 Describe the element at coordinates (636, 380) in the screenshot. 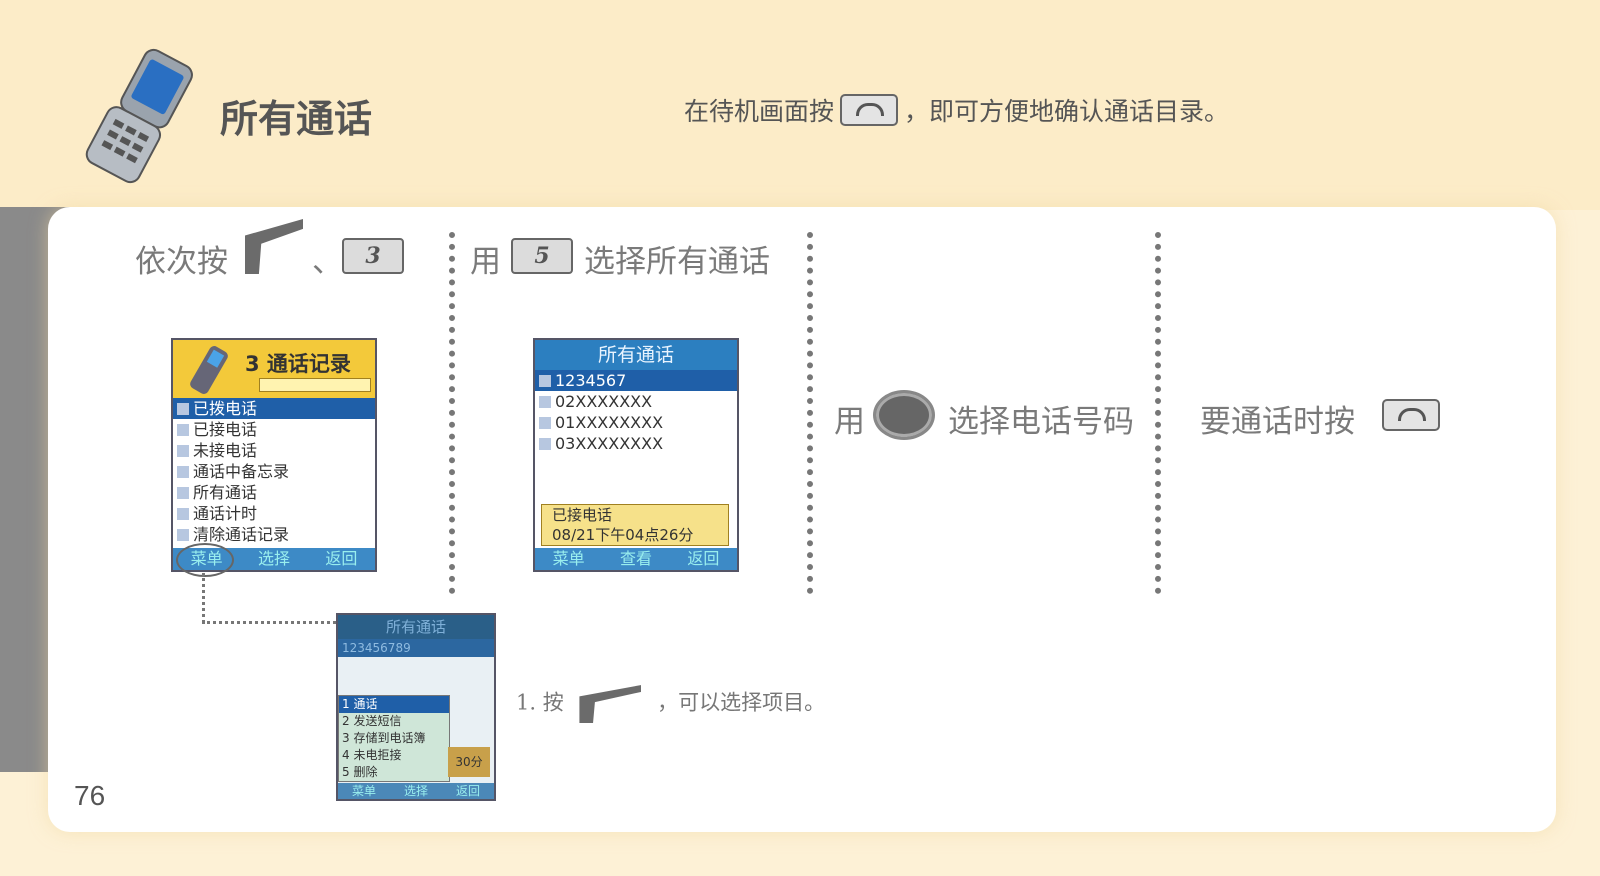

I see `call-list-item: 1234567` at that location.